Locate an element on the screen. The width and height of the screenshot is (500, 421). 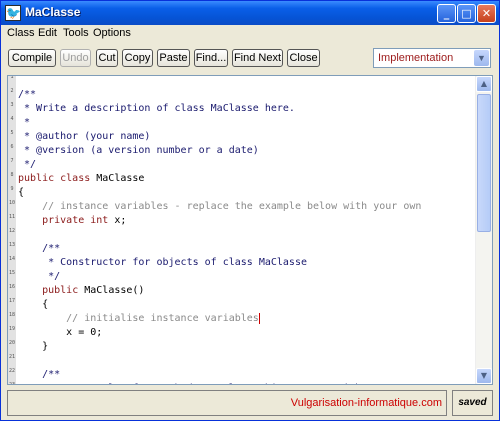
line-number: 6 is located at coordinates (12, 147).